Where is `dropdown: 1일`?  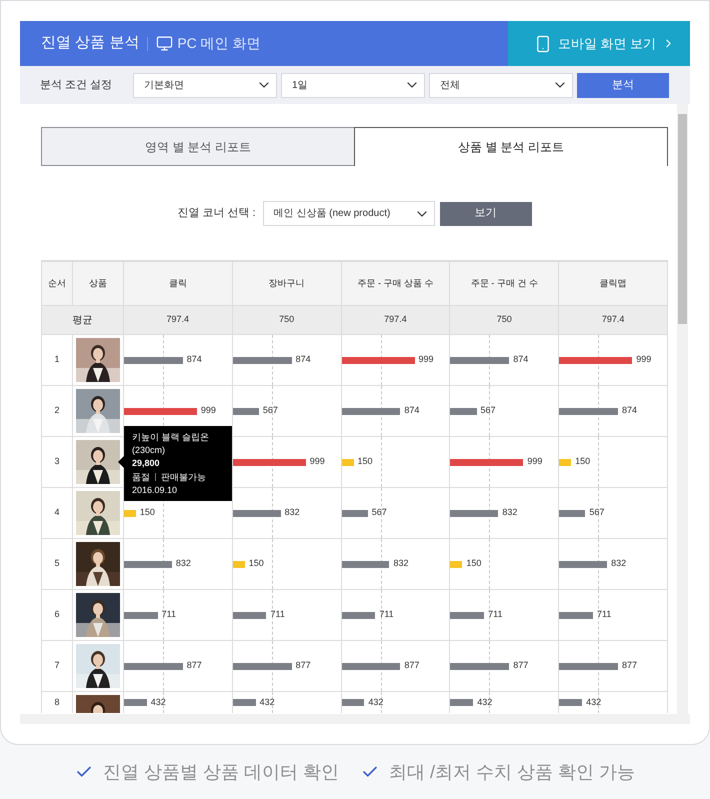
dropdown: 1일 is located at coordinates (353, 85).